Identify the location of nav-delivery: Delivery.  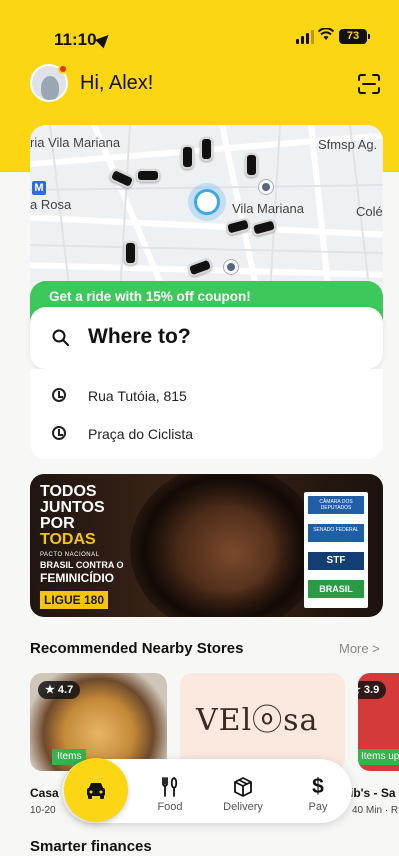
(243, 795).